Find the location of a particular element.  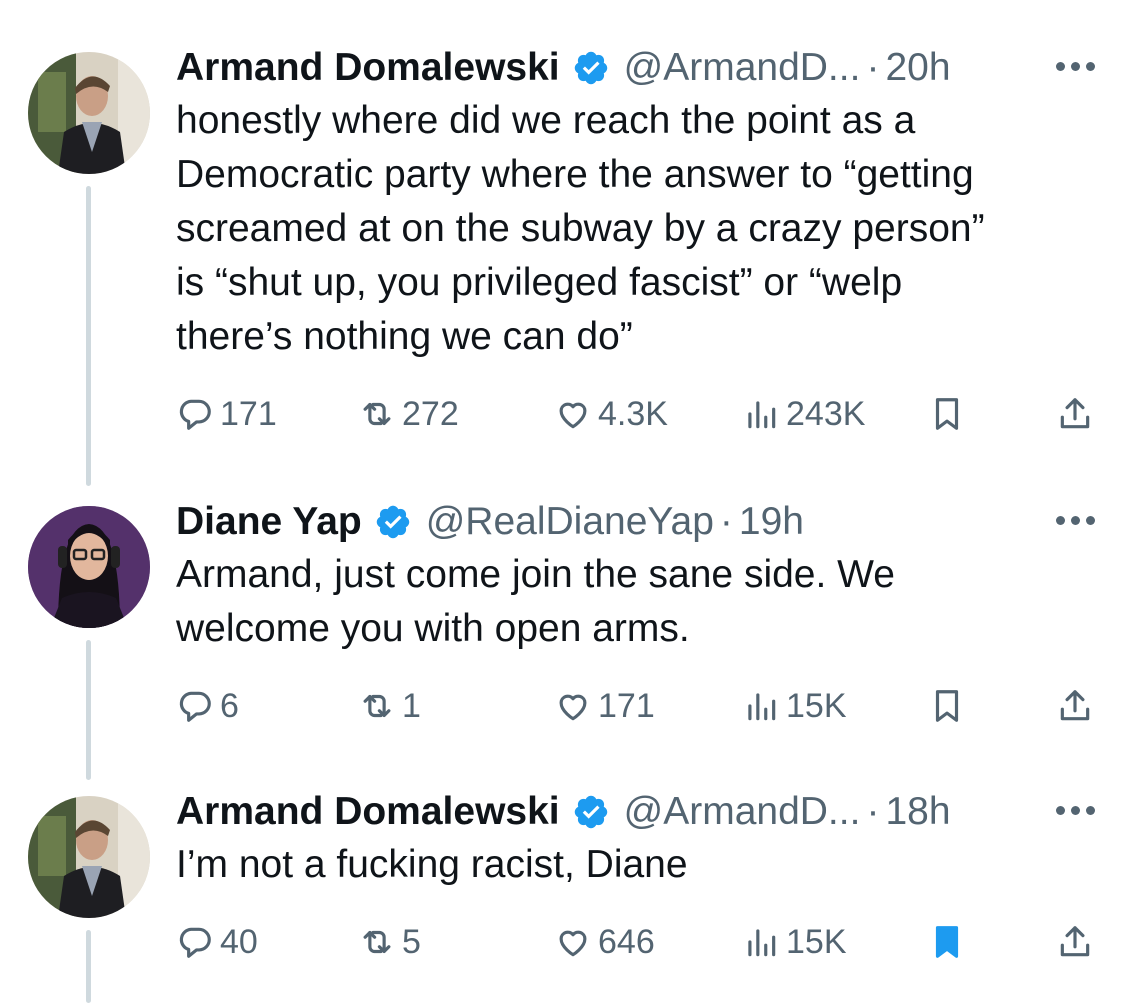

timestamp: 20h is located at coordinates (917, 68).